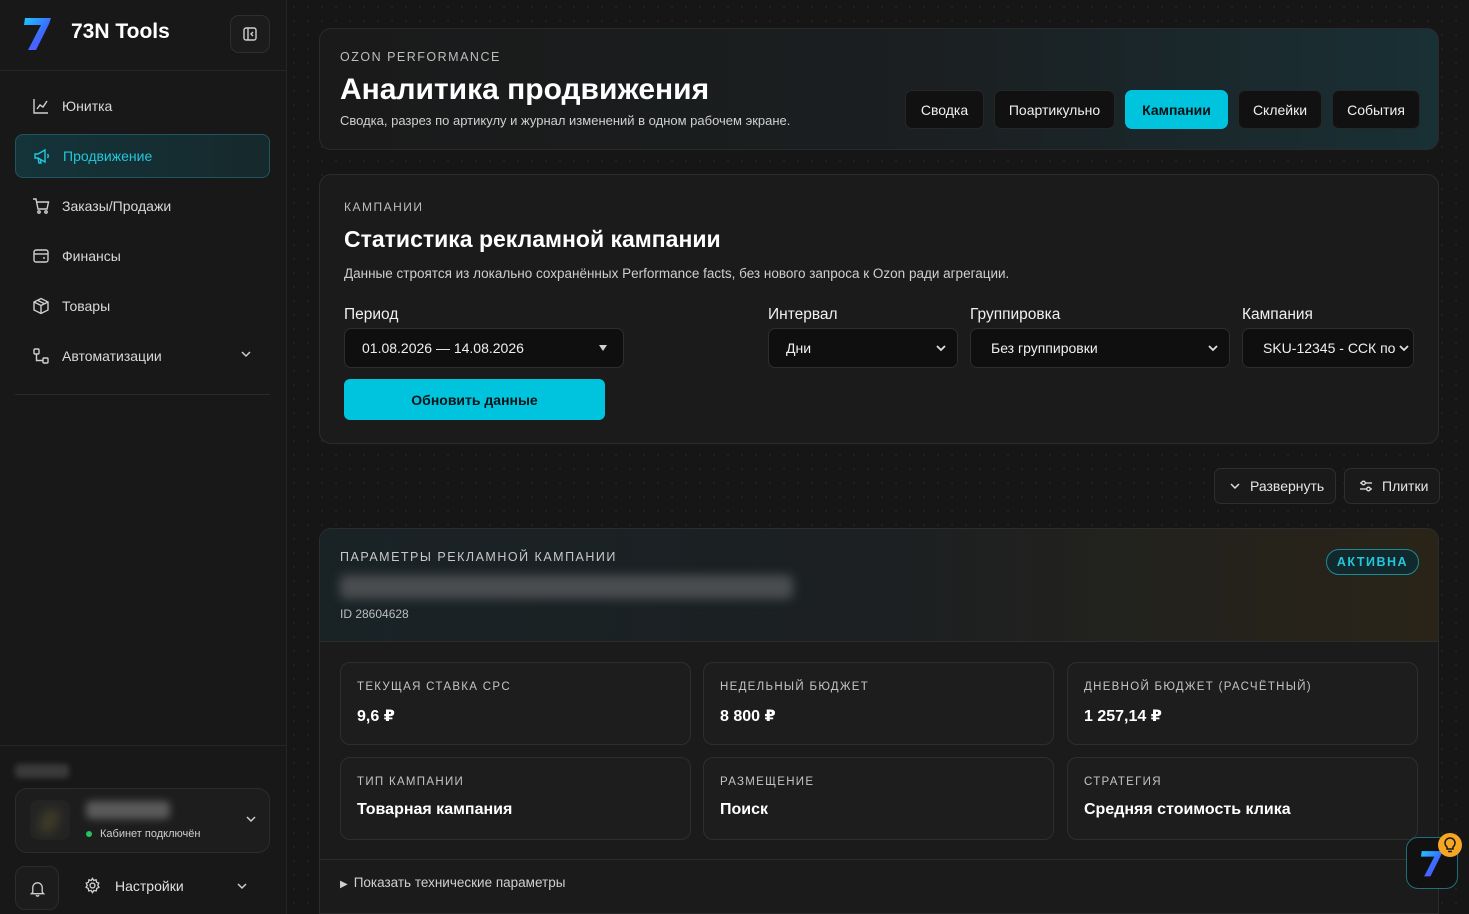 The width and height of the screenshot is (1469, 914). Describe the element at coordinates (452, 882) in the screenshot. I see `show-technical-params-toggle: ▶ Показать технические параметры` at that location.